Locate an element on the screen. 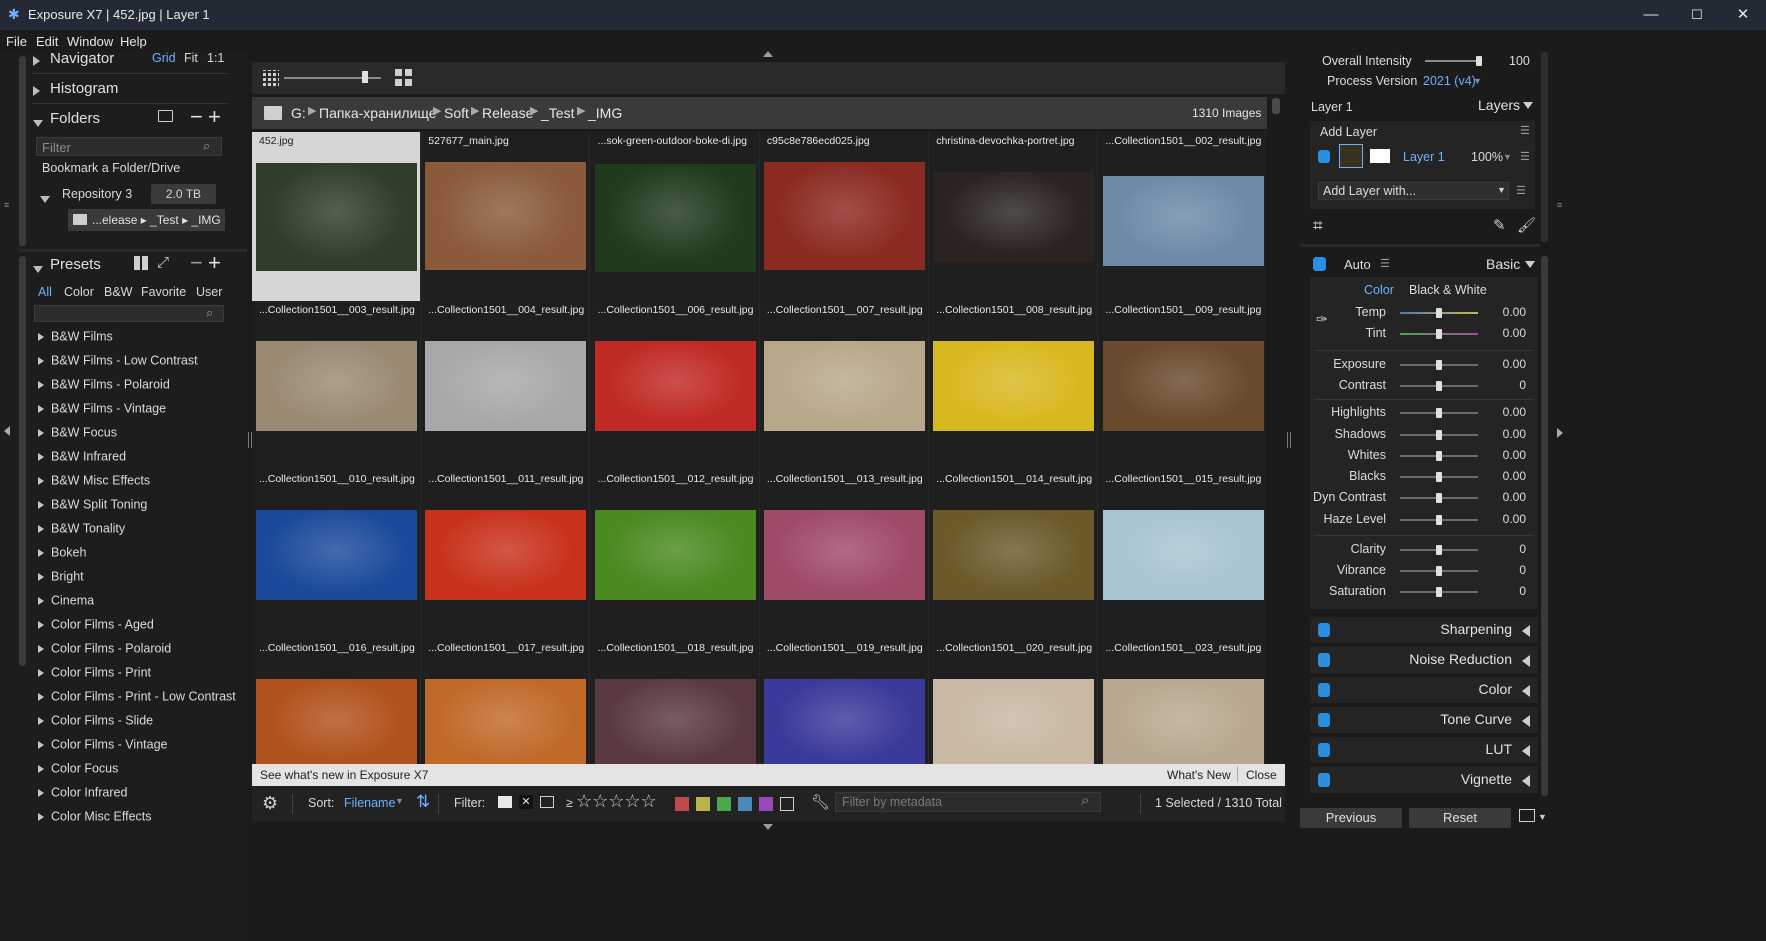 This screenshot has height=941, width=1766. sort-dropdown: Filename is located at coordinates (369, 803).